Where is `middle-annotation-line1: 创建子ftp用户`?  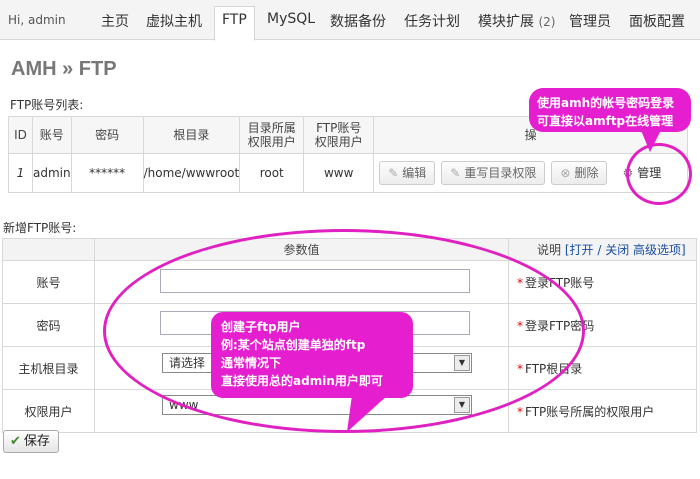 middle-annotation-line1: 创建子ftp用户 is located at coordinates (261, 327).